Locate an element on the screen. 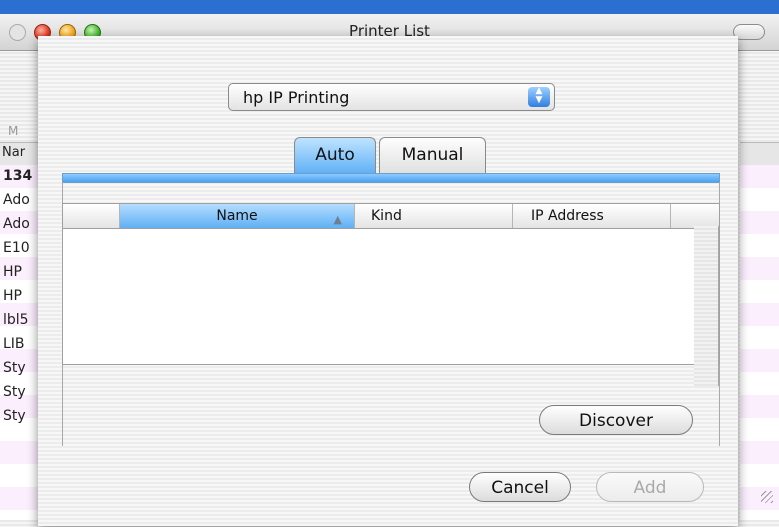  desktop-background-strip is located at coordinates (389, 7).